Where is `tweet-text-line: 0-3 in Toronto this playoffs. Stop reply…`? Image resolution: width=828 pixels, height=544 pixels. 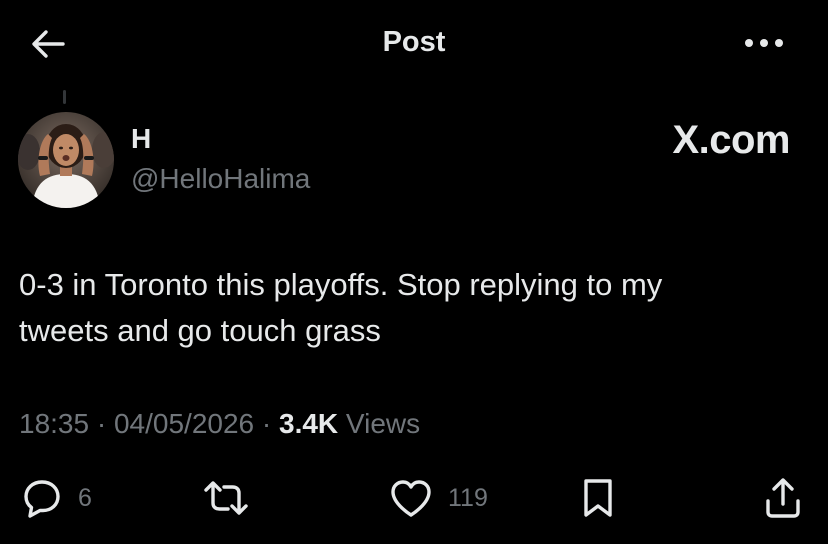
tweet-text-line: 0-3 in Toronto this playoffs. Stop reply… is located at coordinates (341, 284).